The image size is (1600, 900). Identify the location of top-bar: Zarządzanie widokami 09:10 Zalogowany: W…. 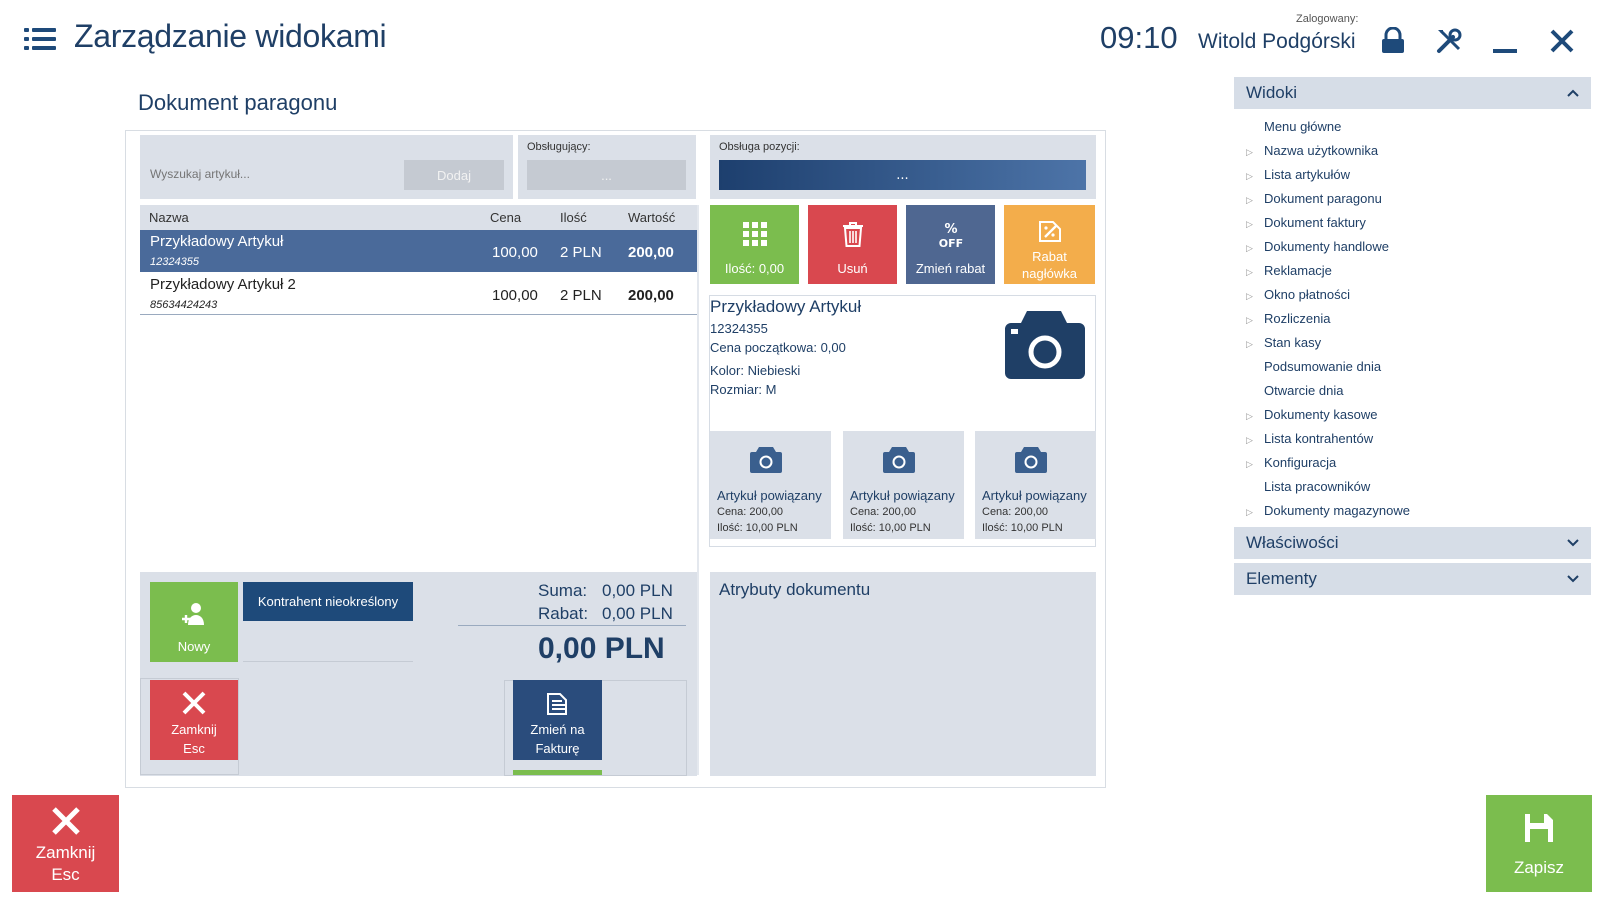
(800, 40).